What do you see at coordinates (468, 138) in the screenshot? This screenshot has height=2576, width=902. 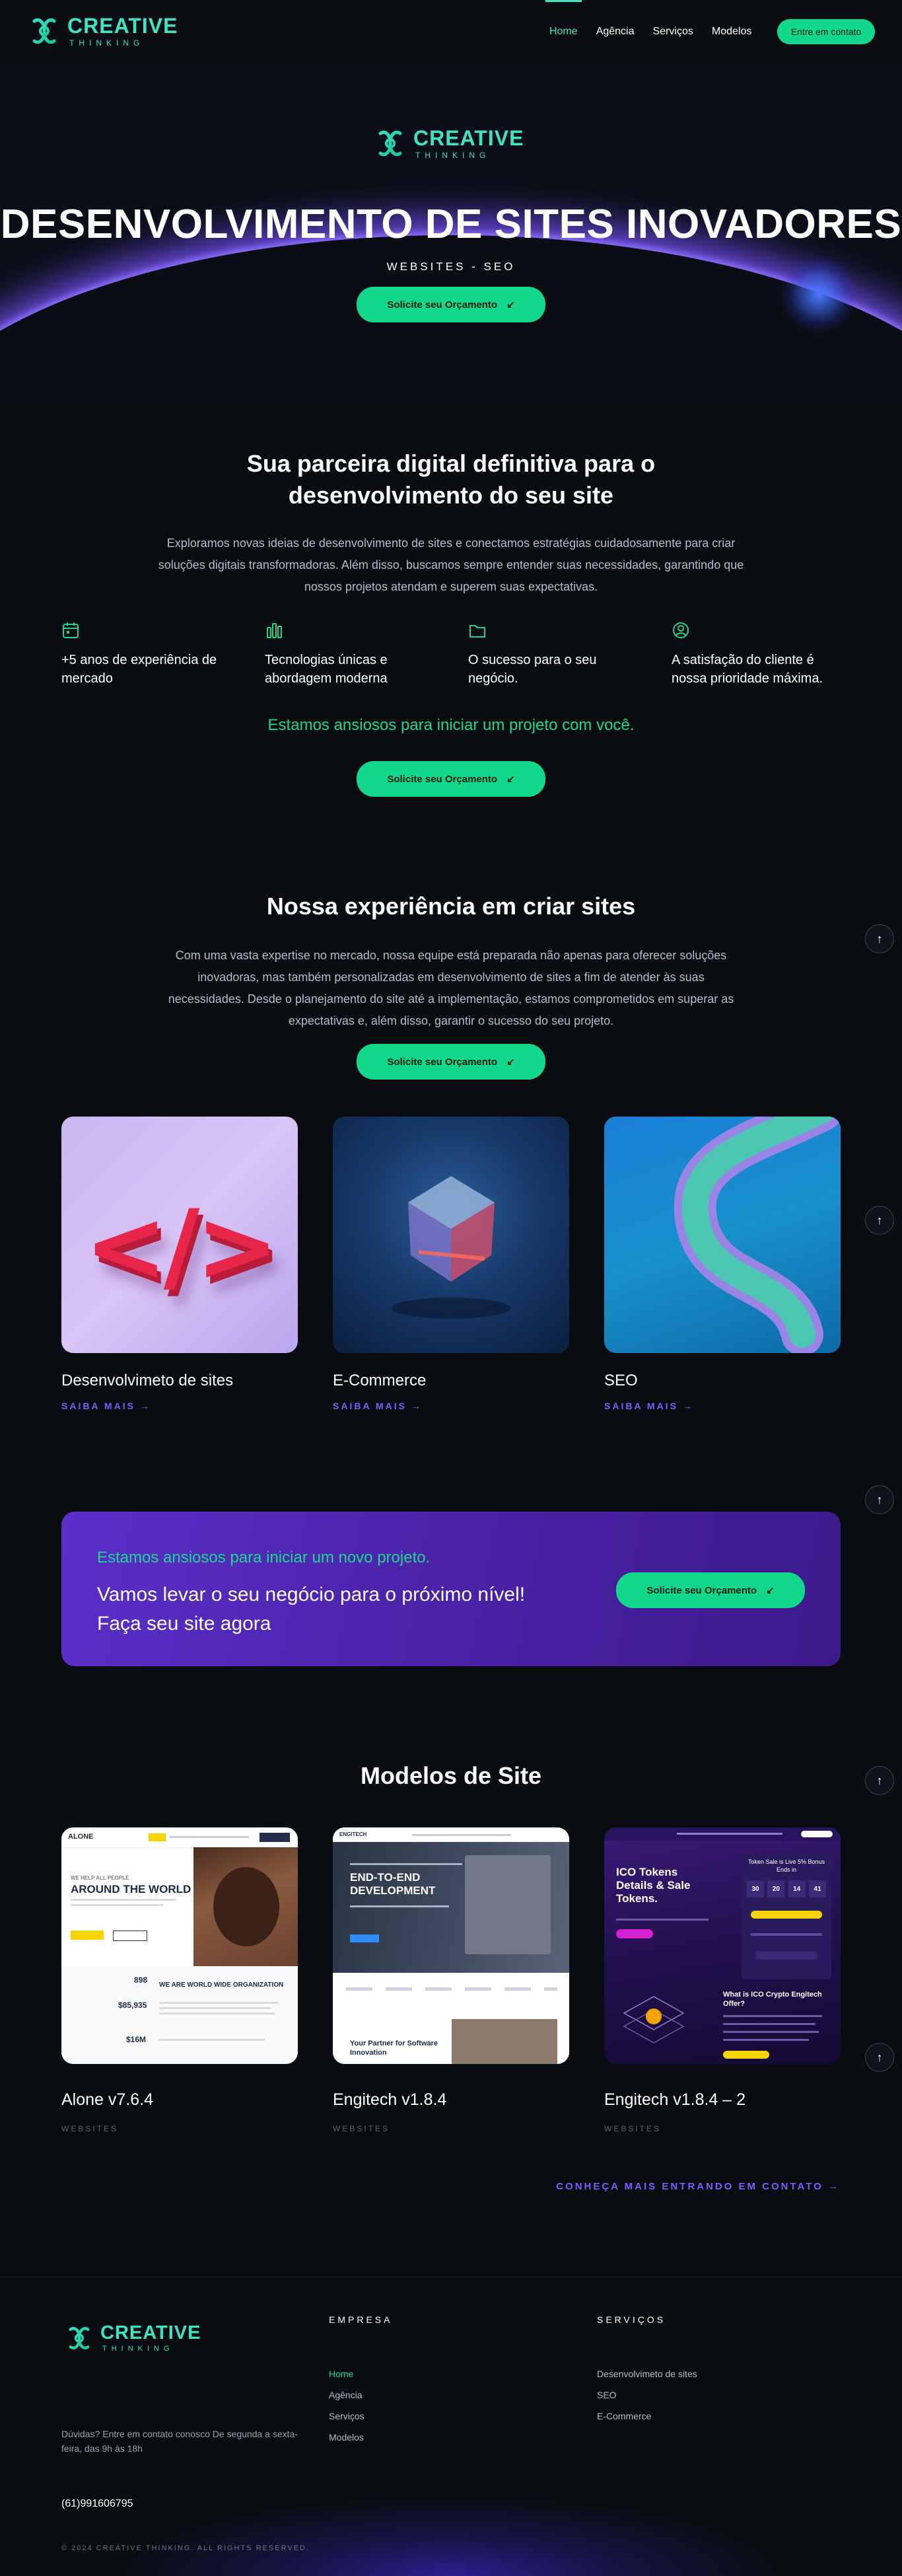 I see `hero-brand-name: CREATIVE` at bounding box center [468, 138].